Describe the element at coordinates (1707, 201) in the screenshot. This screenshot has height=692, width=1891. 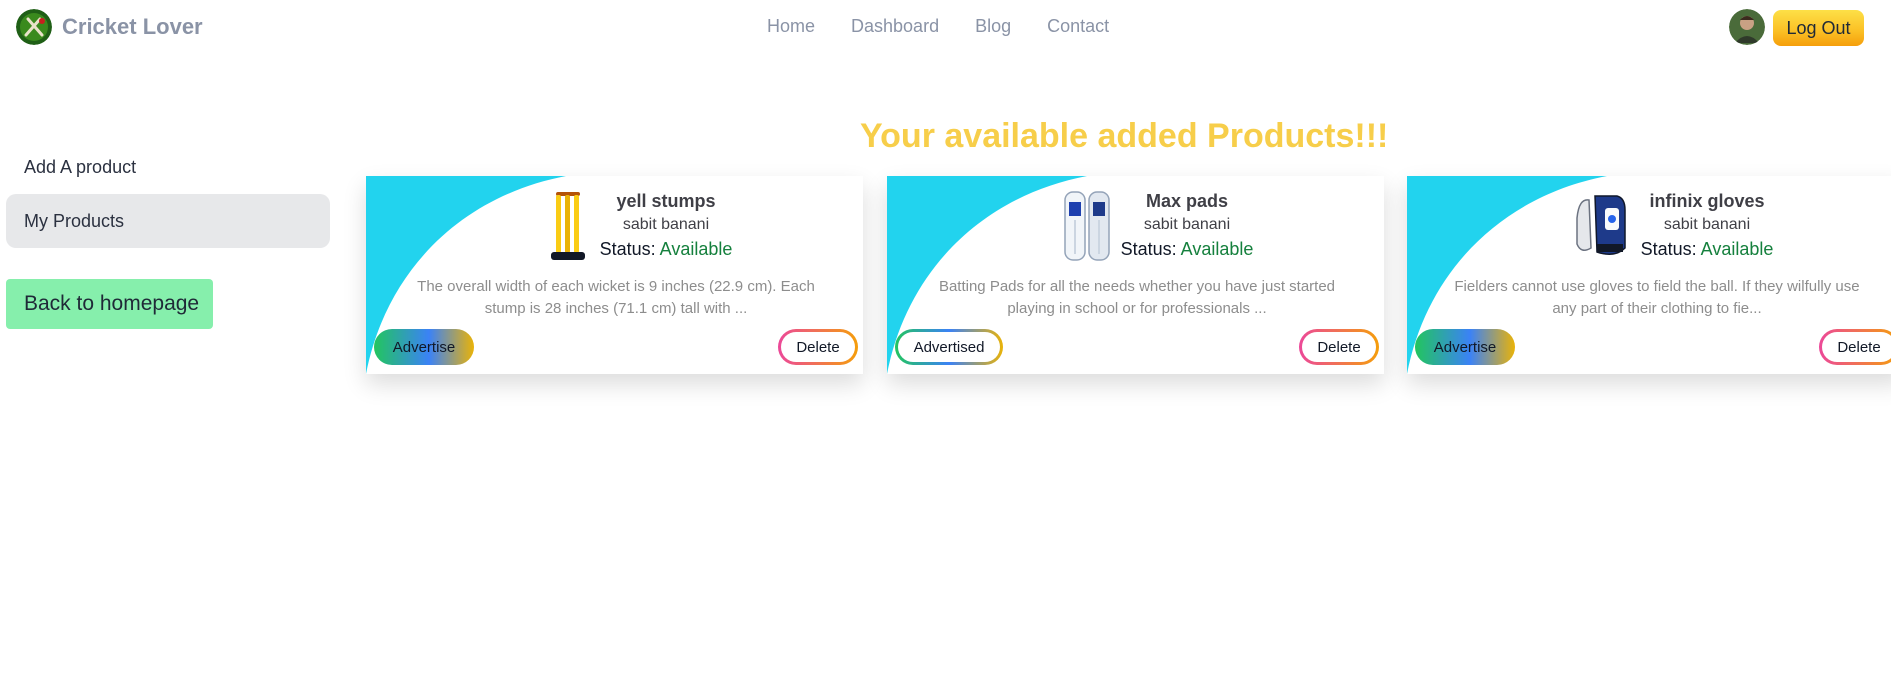
I see `product-title: infinix gloves` at that location.